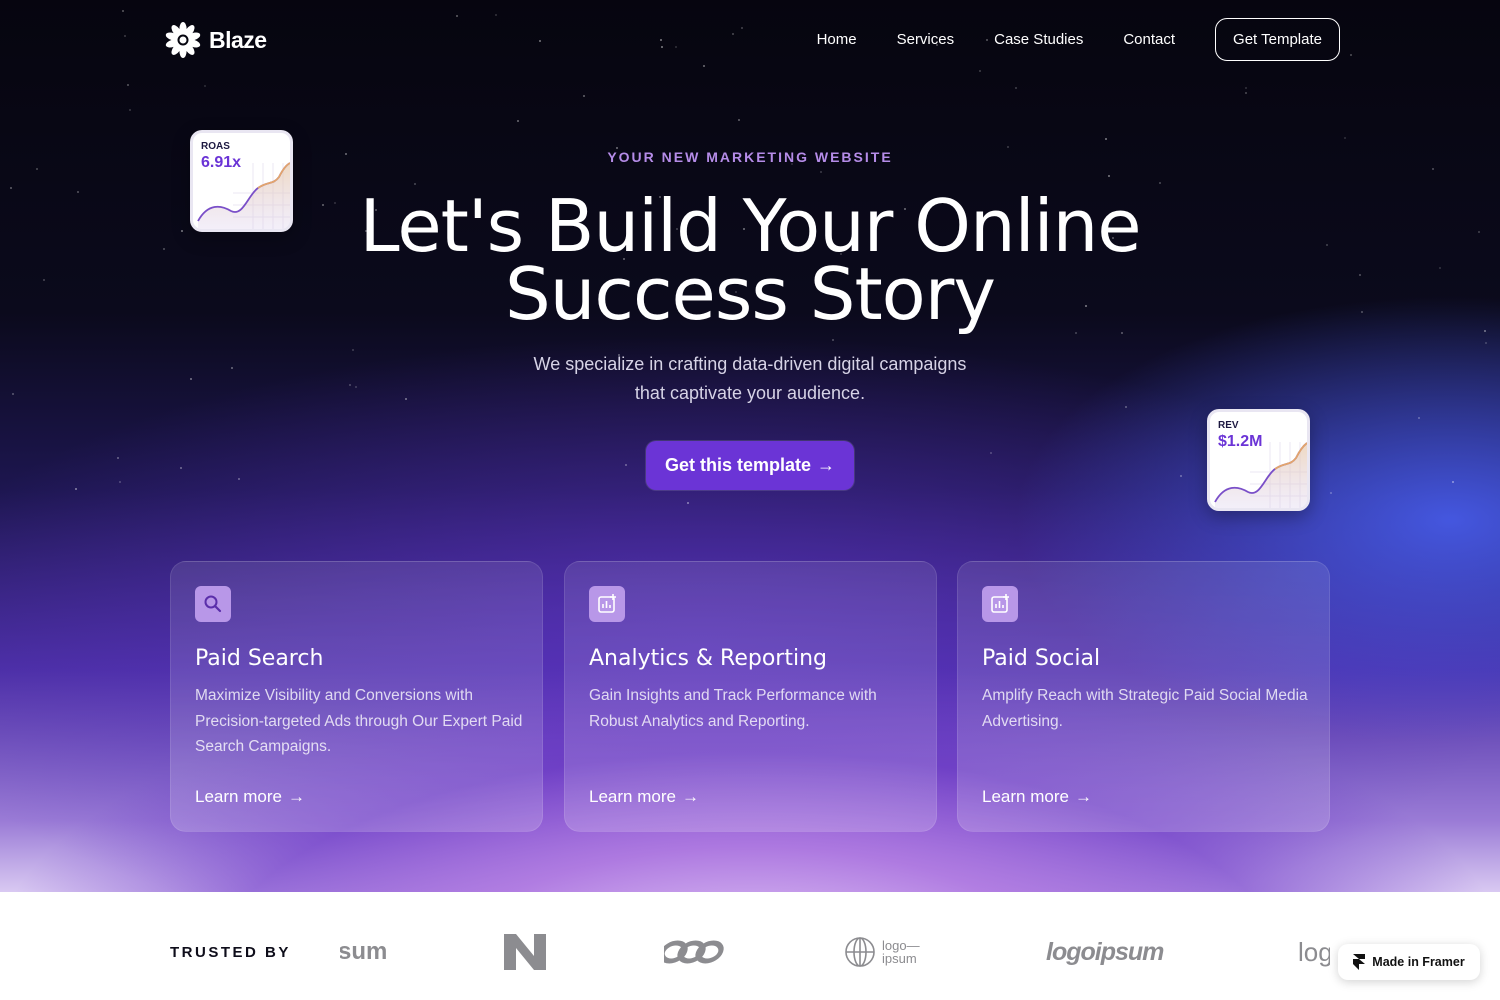 The height and width of the screenshot is (1000, 1500). I want to click on get-template-button: Get Template, so click(1277, 39).